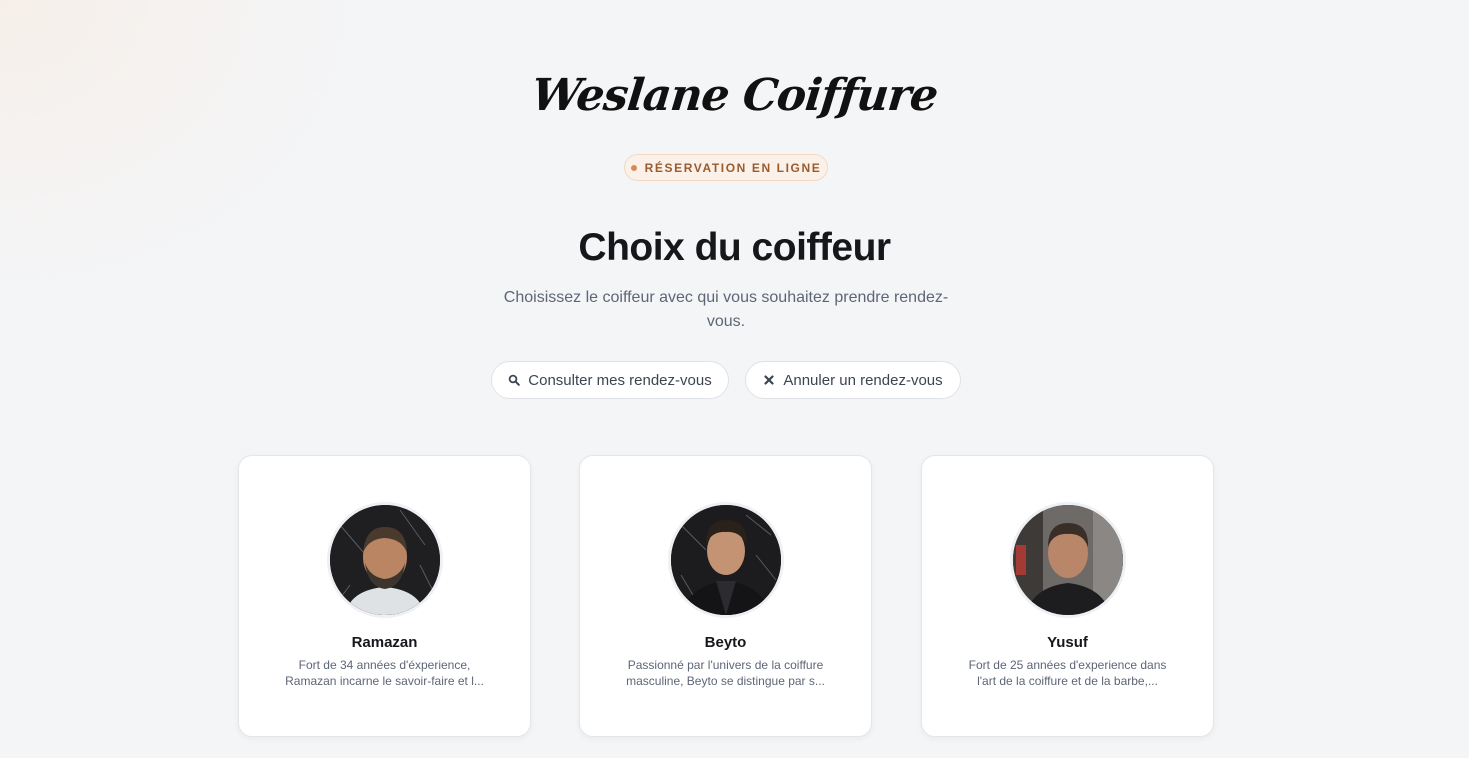  Describe the element at coordinates (514, 380) in the screenshot. I see `search-icon` at that location.